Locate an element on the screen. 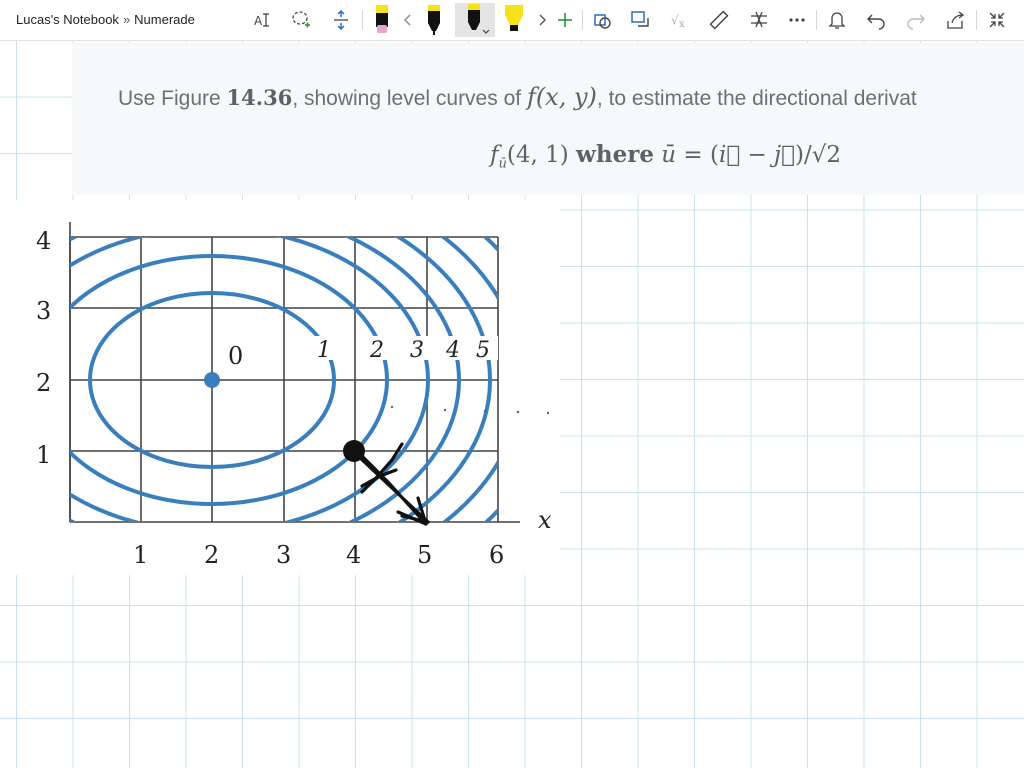 This screenshot has width=1024, height=768. center-point is located at coordinates (212, 380).